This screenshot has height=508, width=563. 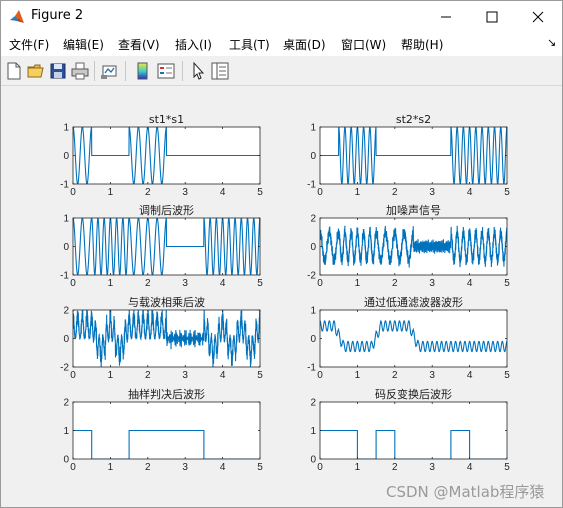 What do you see at coordinates (304, 44) in the screenshot?
I see `menu-desktop: 桌面(D)` at bounding box center [304, 44].